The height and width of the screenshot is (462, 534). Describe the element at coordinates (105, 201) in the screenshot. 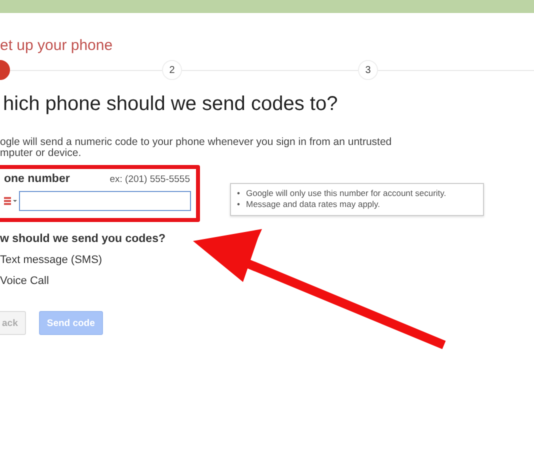

I see `phone-input` at that location.